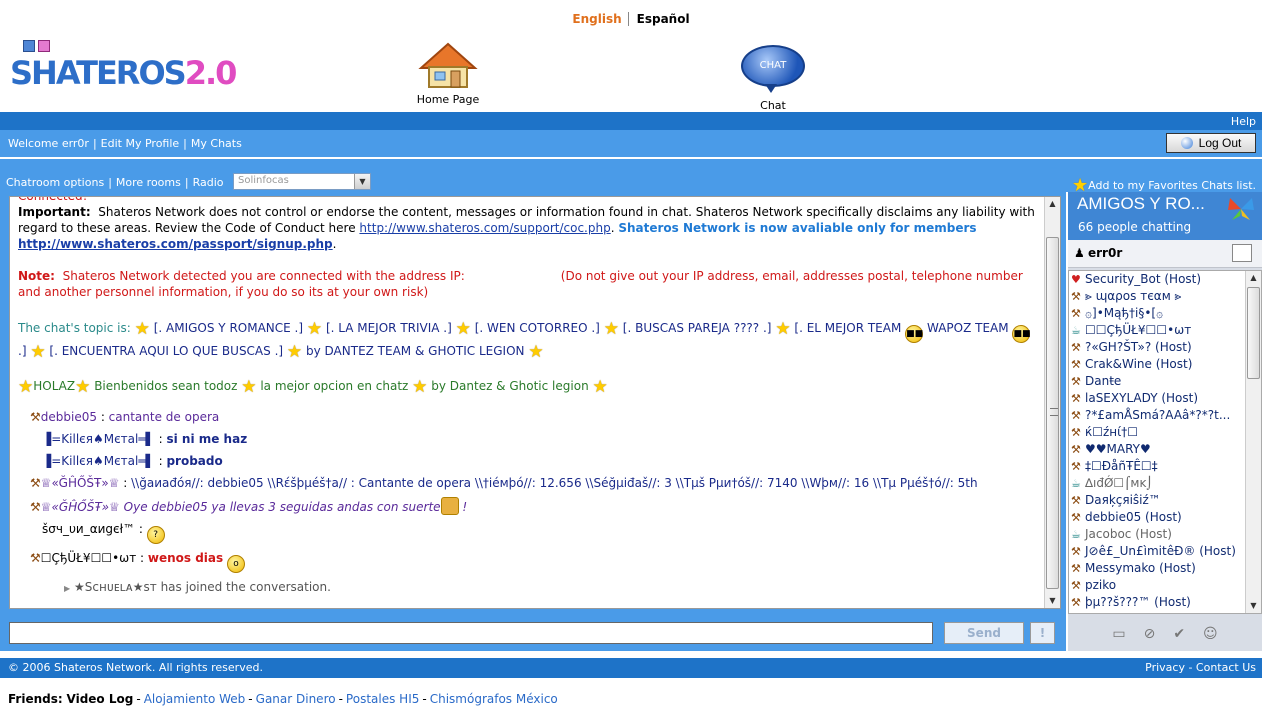 The height and width of the screenshot is (726, 1262). What do you see at coordinates (914, 334) in the screenshot?
I see `cool-smiley-icon: ■■` at bounding box center [914, 334].